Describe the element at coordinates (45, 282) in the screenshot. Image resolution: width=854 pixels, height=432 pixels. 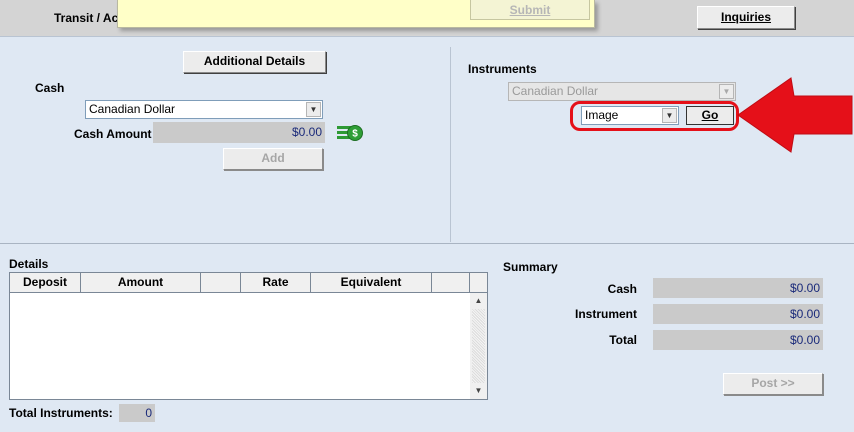
I see `column-header-deposit: Deposit` at that location.